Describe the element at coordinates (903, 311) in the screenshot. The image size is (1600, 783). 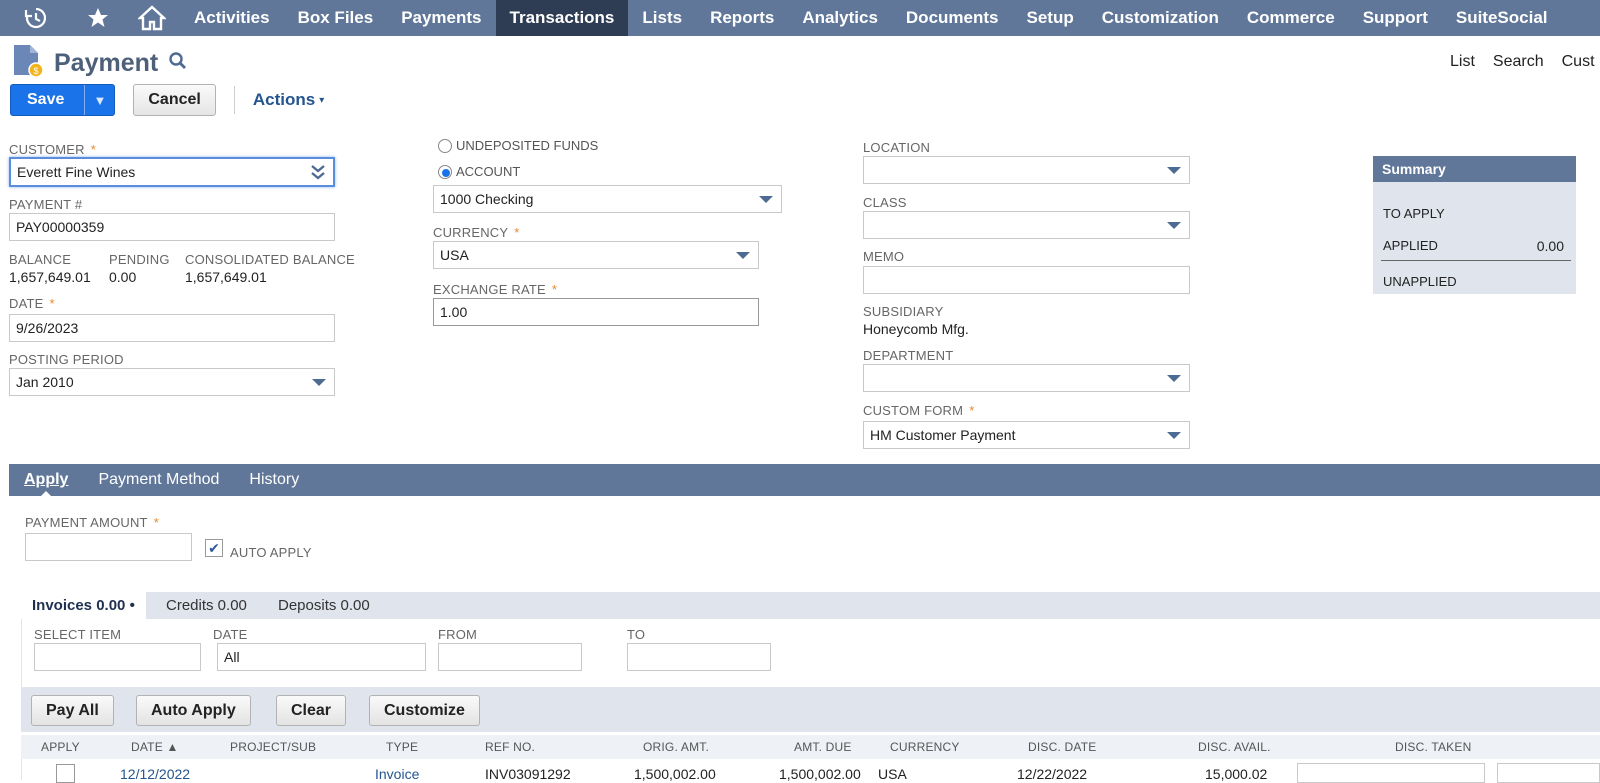
I see `subsidiary-label: SUBSIDIARY` at that location.